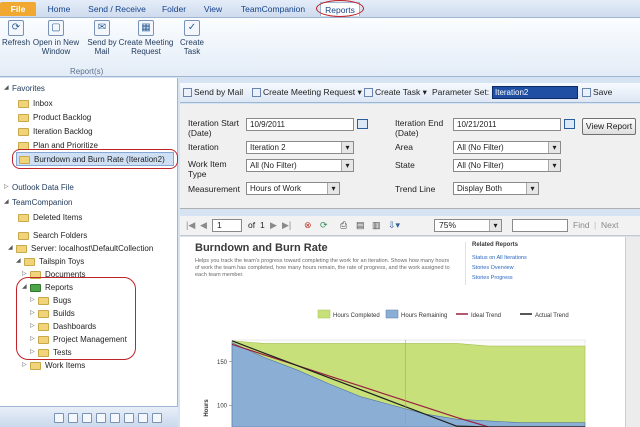 This screenshot has width=640, height=427. I want to click on vertical-scrollbar, so click(632, 332).